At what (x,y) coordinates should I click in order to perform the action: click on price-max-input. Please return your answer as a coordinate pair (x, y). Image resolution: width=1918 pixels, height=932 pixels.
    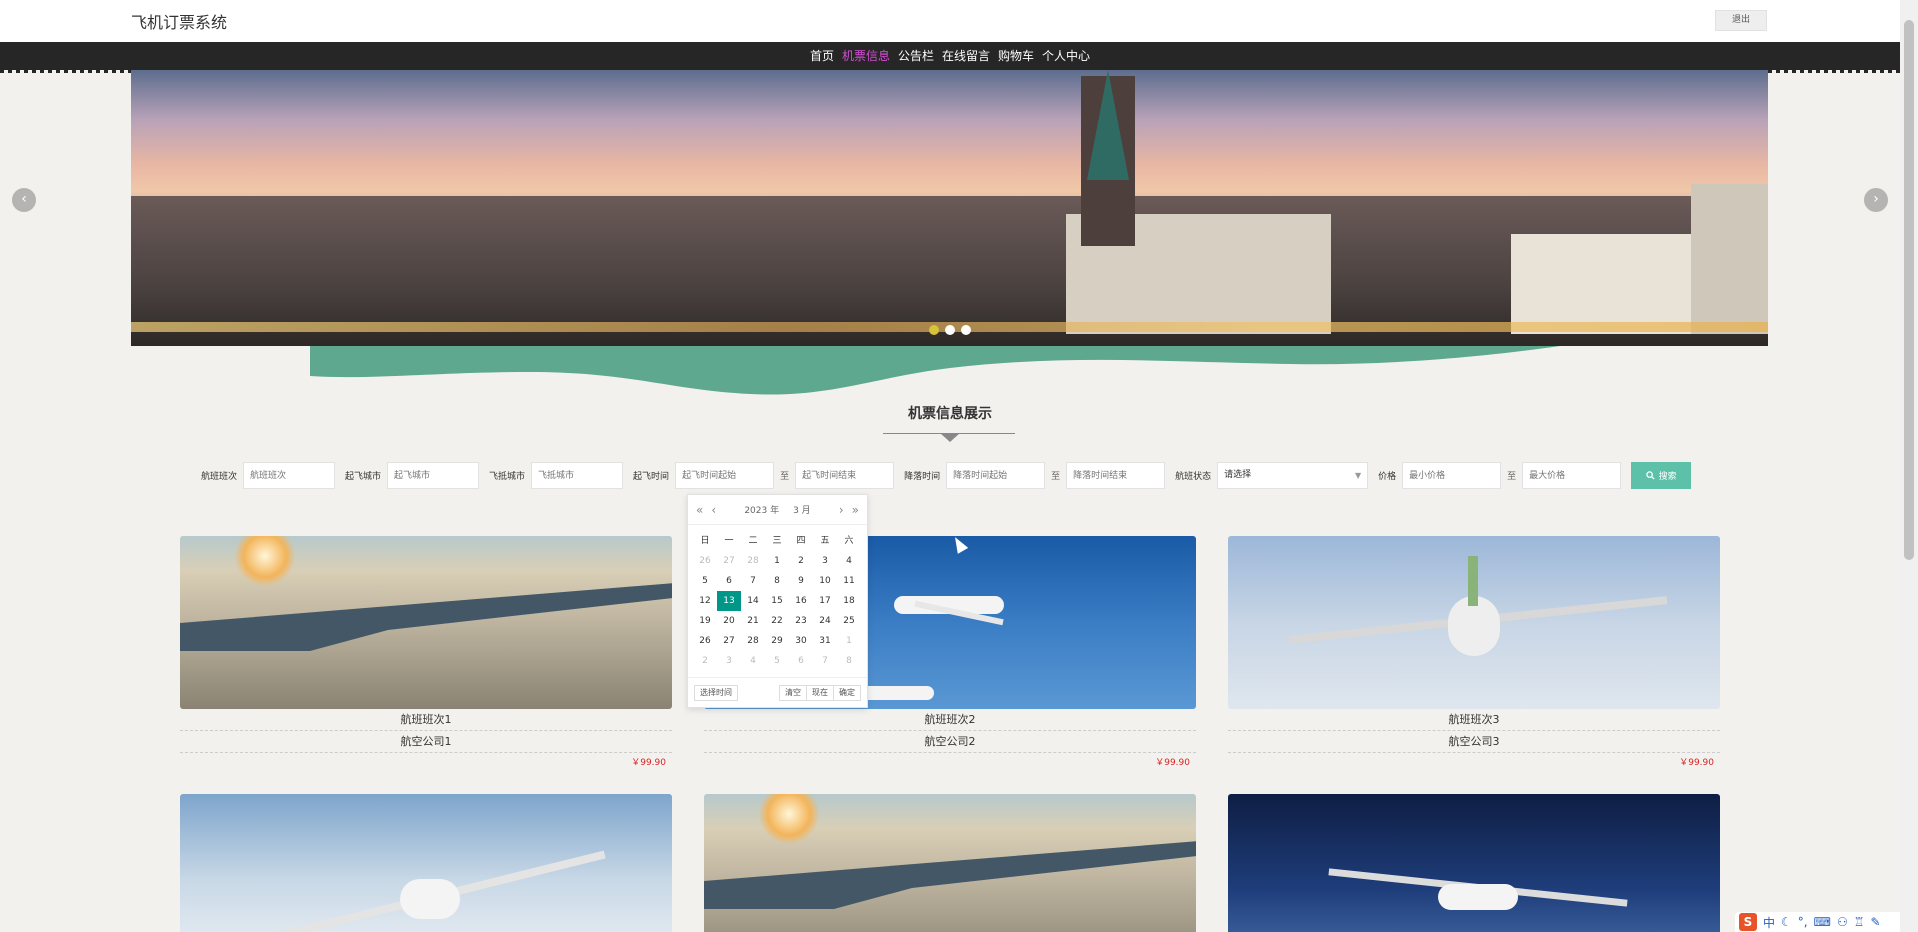
    Looking at the image, I should click on (1572, 475).